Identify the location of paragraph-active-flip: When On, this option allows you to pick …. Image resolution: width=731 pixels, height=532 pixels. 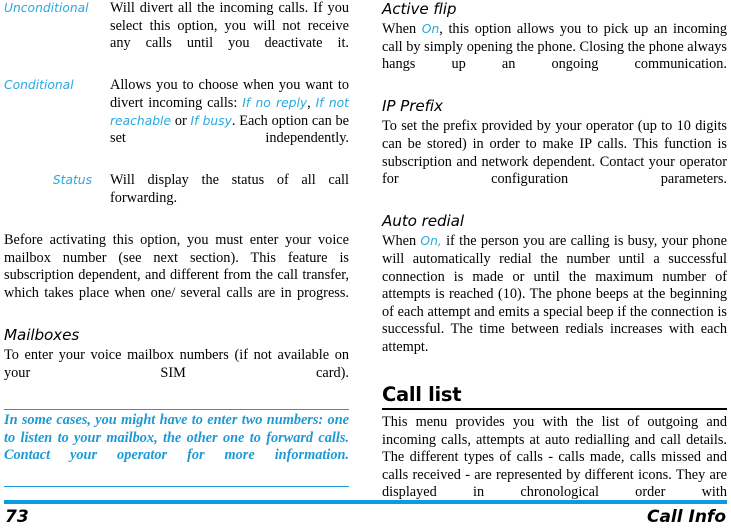
(554, 56).